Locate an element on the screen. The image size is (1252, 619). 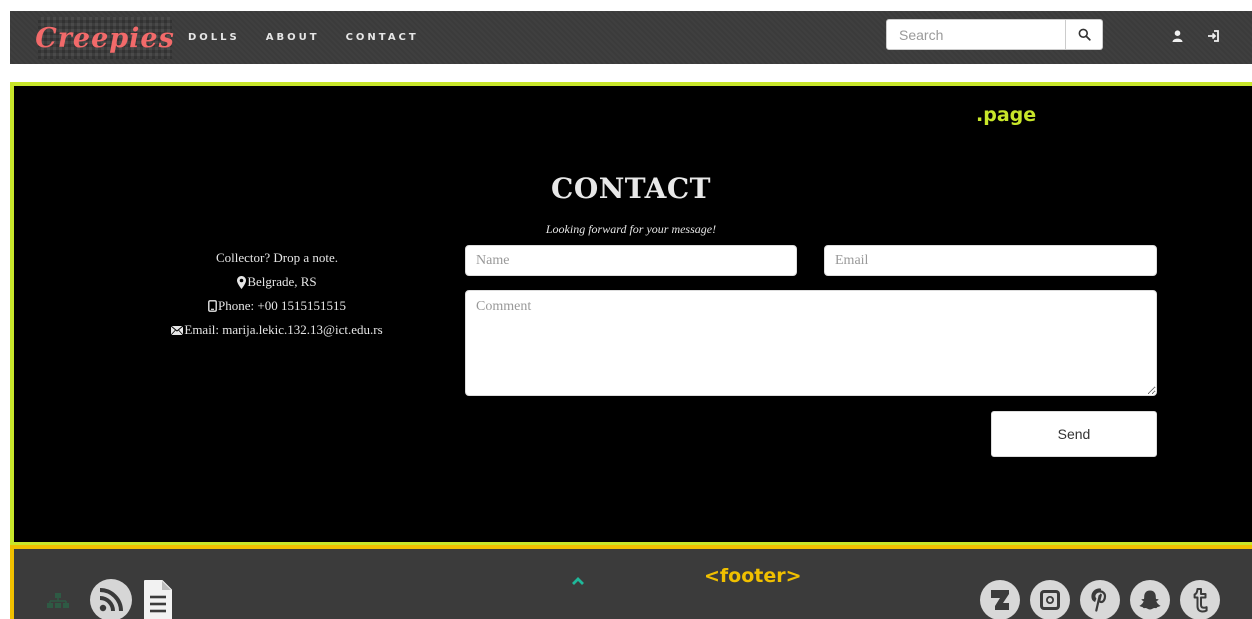
nav-links: DOLLS ABOUT CONTACT is located at coordinates (316, 37).